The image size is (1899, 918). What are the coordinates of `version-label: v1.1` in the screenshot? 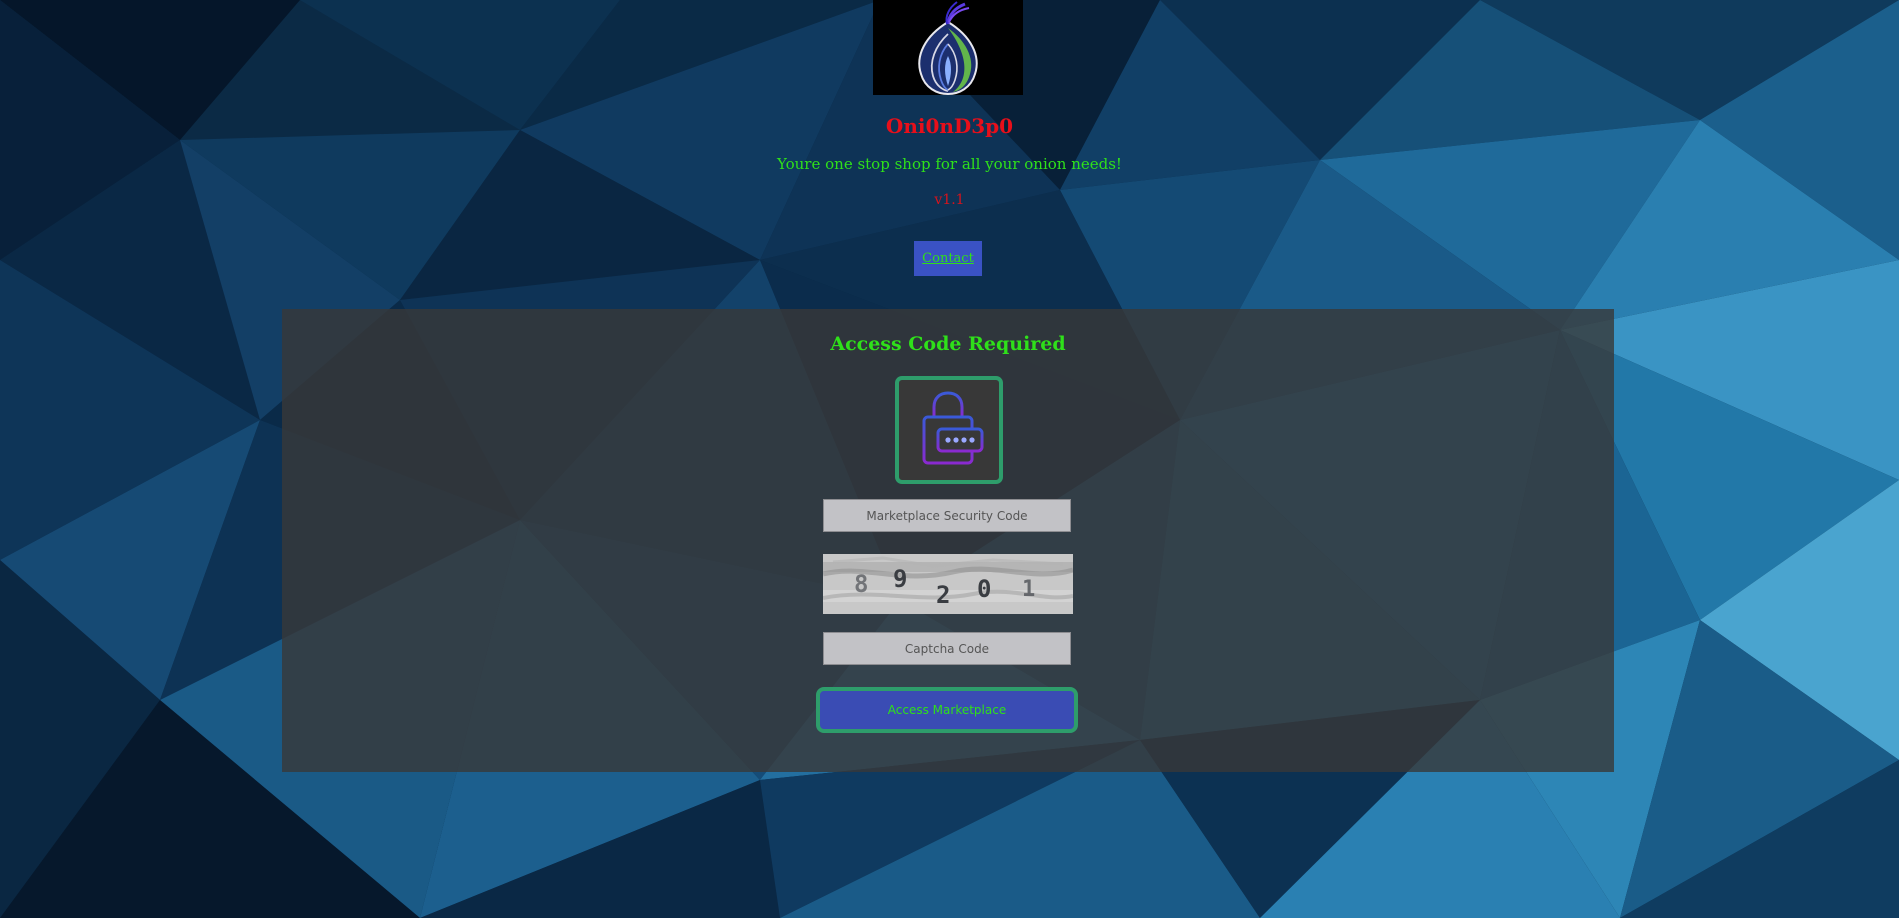 It's located at (949, 200).